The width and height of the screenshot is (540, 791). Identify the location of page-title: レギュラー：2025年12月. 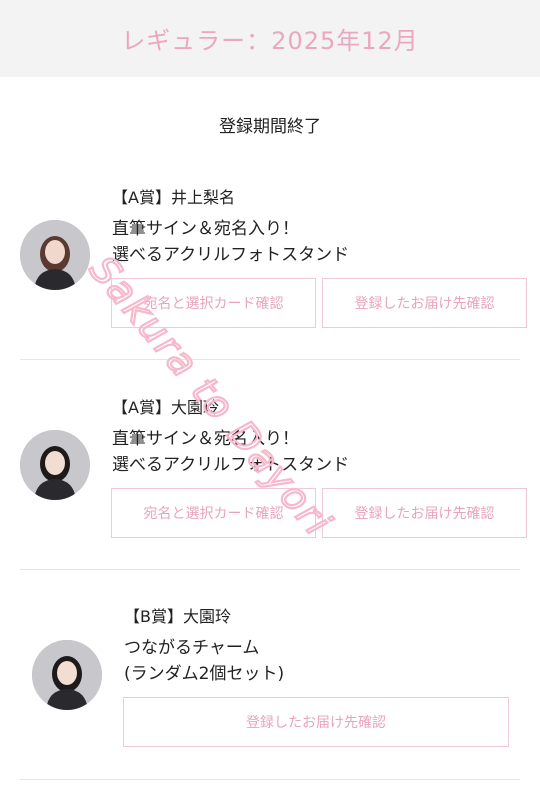
(270, 41).